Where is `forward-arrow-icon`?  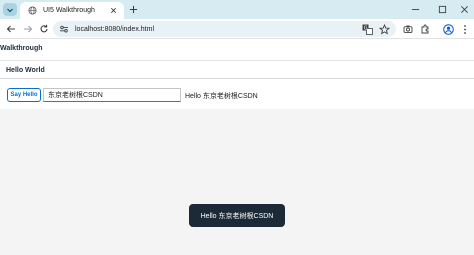 forward-arrow-icon is located at coordinates (28, 29).